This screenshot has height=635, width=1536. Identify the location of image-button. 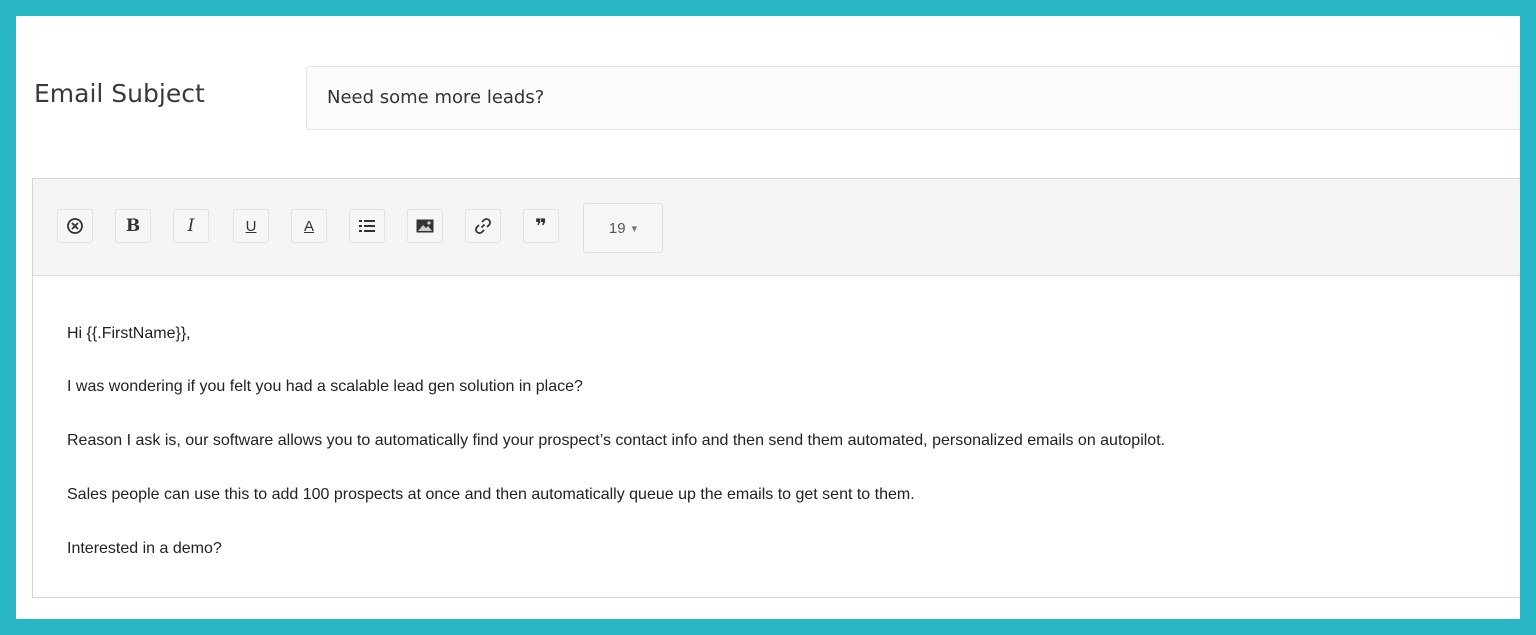
(425, 226).